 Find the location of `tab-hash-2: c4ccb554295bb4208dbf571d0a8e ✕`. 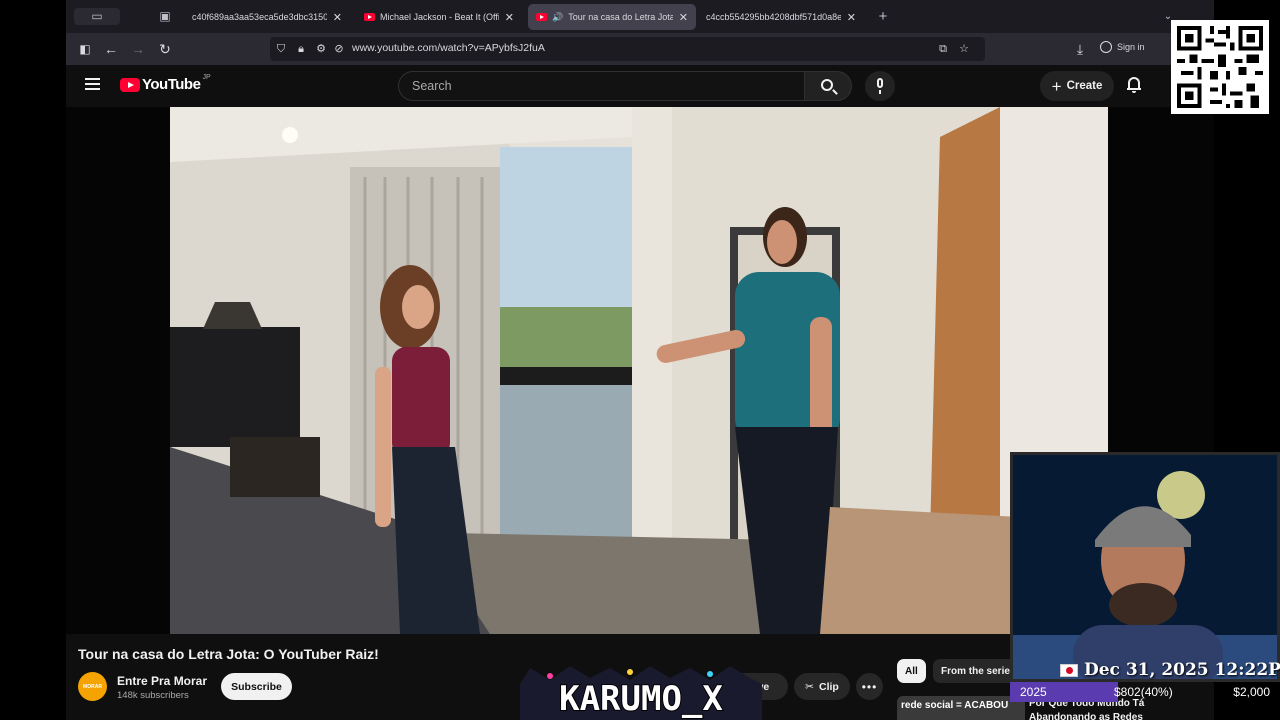

tab-hash-2: c4ccb554295bb4208dbf571d0a8e ✕ is located at coordinates (781, 17).